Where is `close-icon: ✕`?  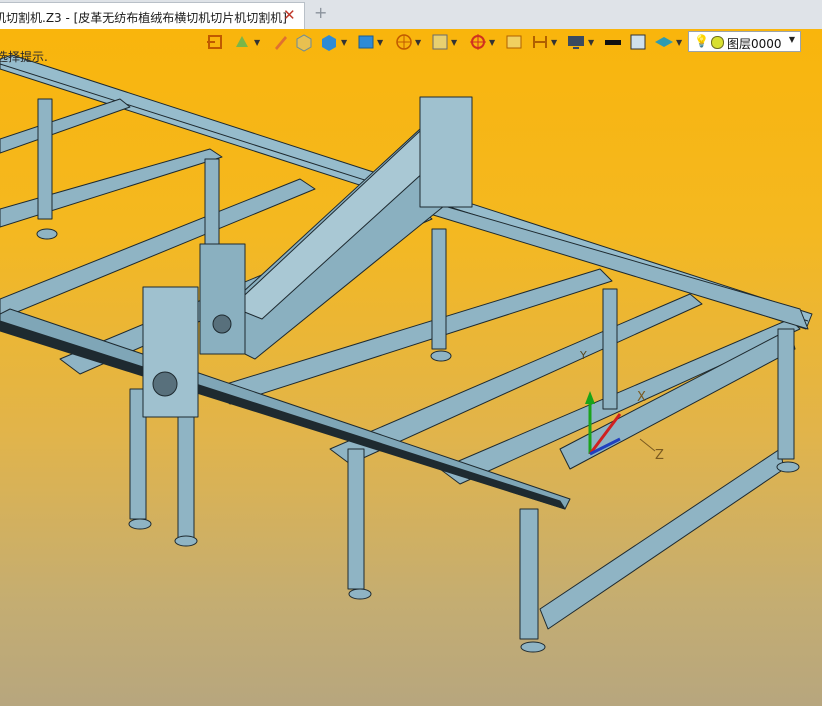
close-icon: ✕ is located at coordinates (289, 15).